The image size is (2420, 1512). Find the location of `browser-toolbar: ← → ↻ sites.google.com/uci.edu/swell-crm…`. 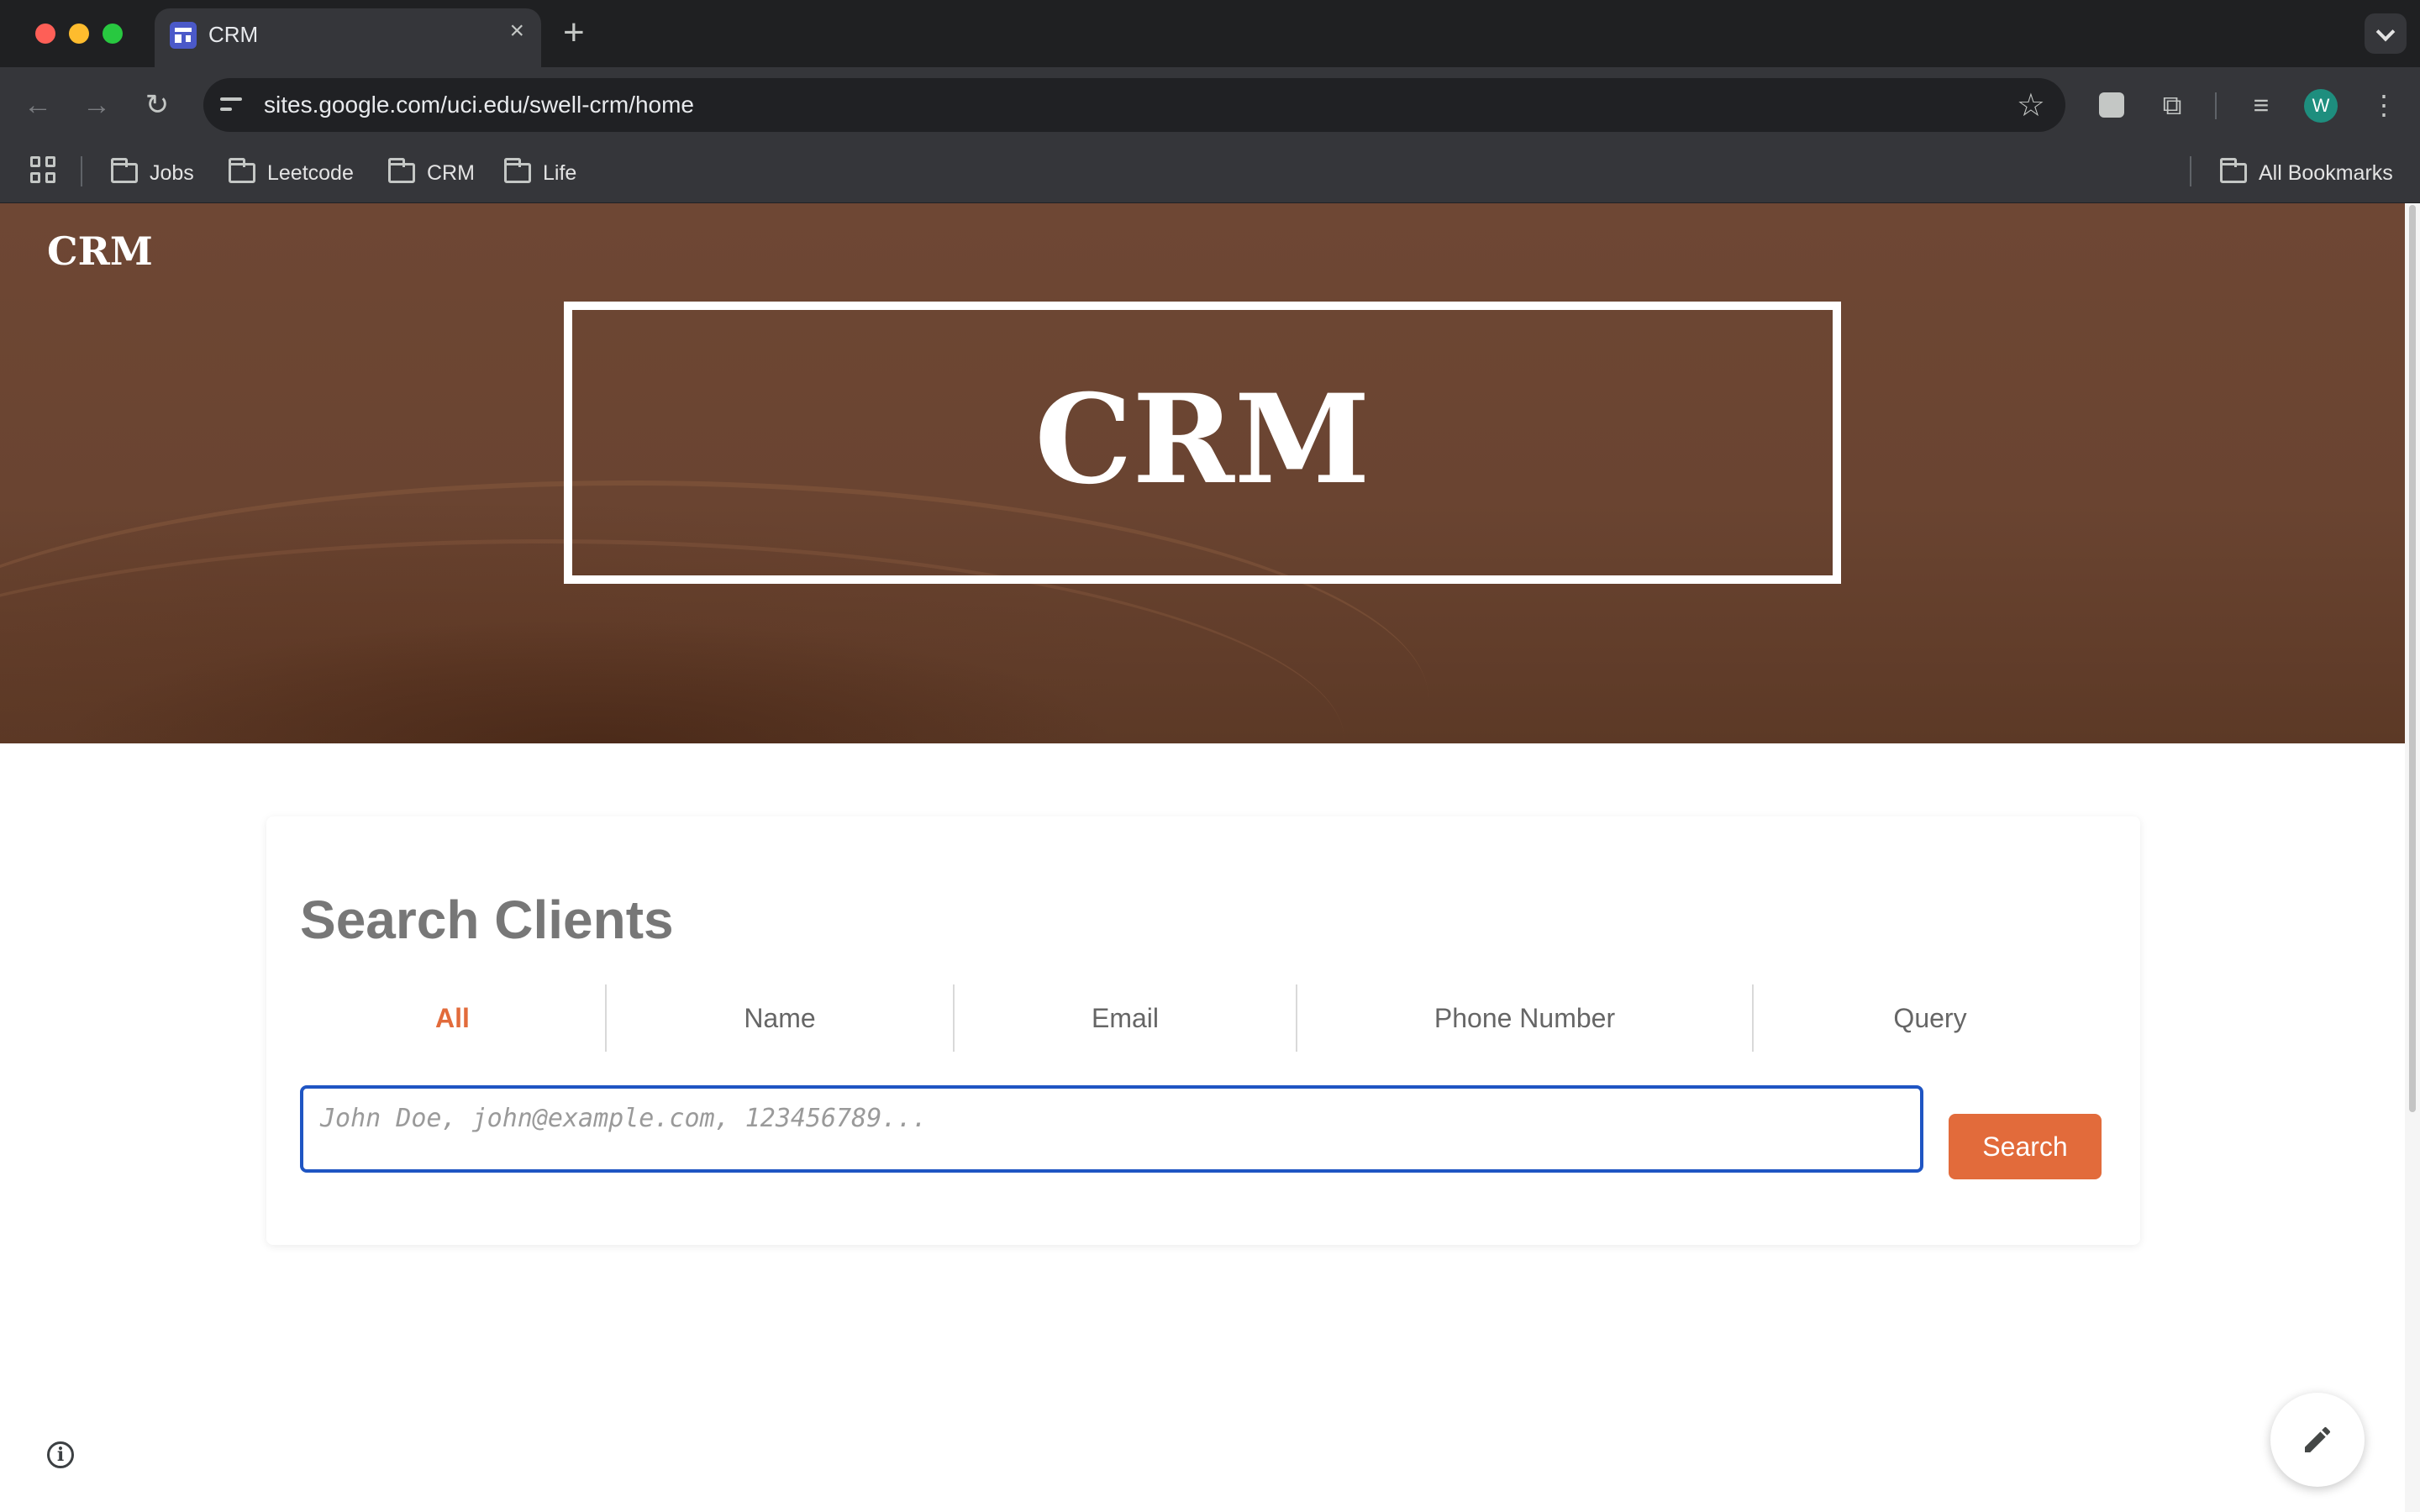

browser-toolbar: ← → ↻ sites.google.com/uci.edu/swell-crm… is located at coordinates (1210, 105).